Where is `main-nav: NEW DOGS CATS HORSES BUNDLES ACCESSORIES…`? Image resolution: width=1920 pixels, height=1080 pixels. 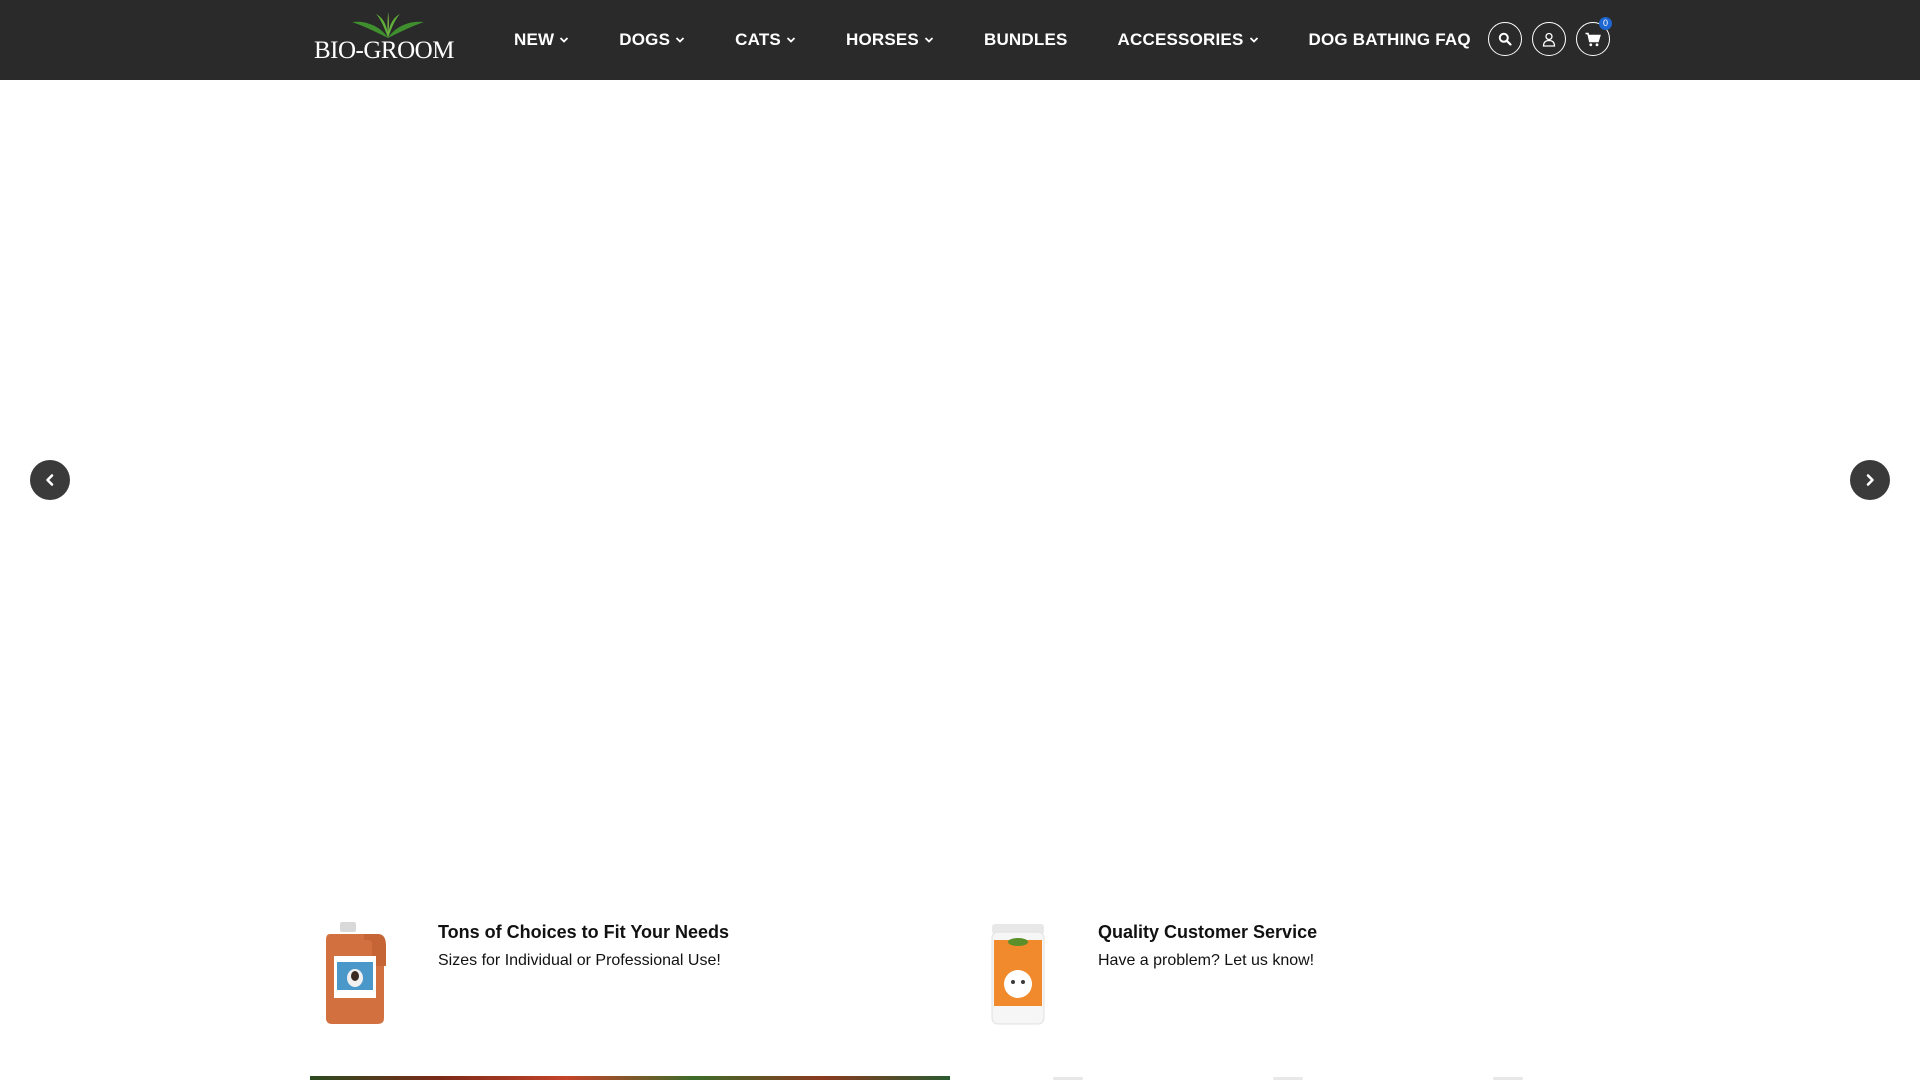
main-nav: NEW DOGS CATS HORSES BUNDLES ACCESSORIES… is located at coordinates (1017, 40).